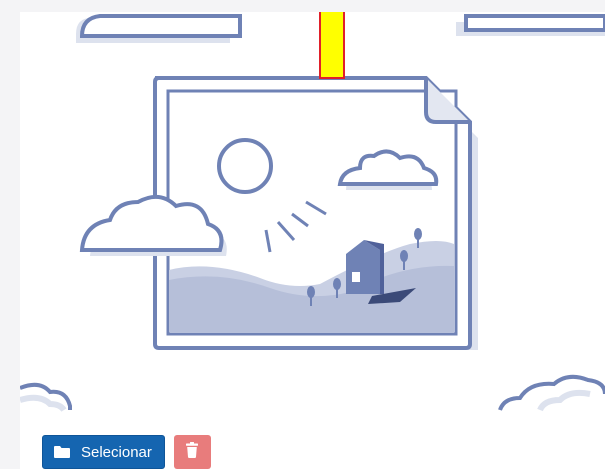  Describe the element at coordinates (62, 452) in the screenshot. I see `folder-icon` at that location.